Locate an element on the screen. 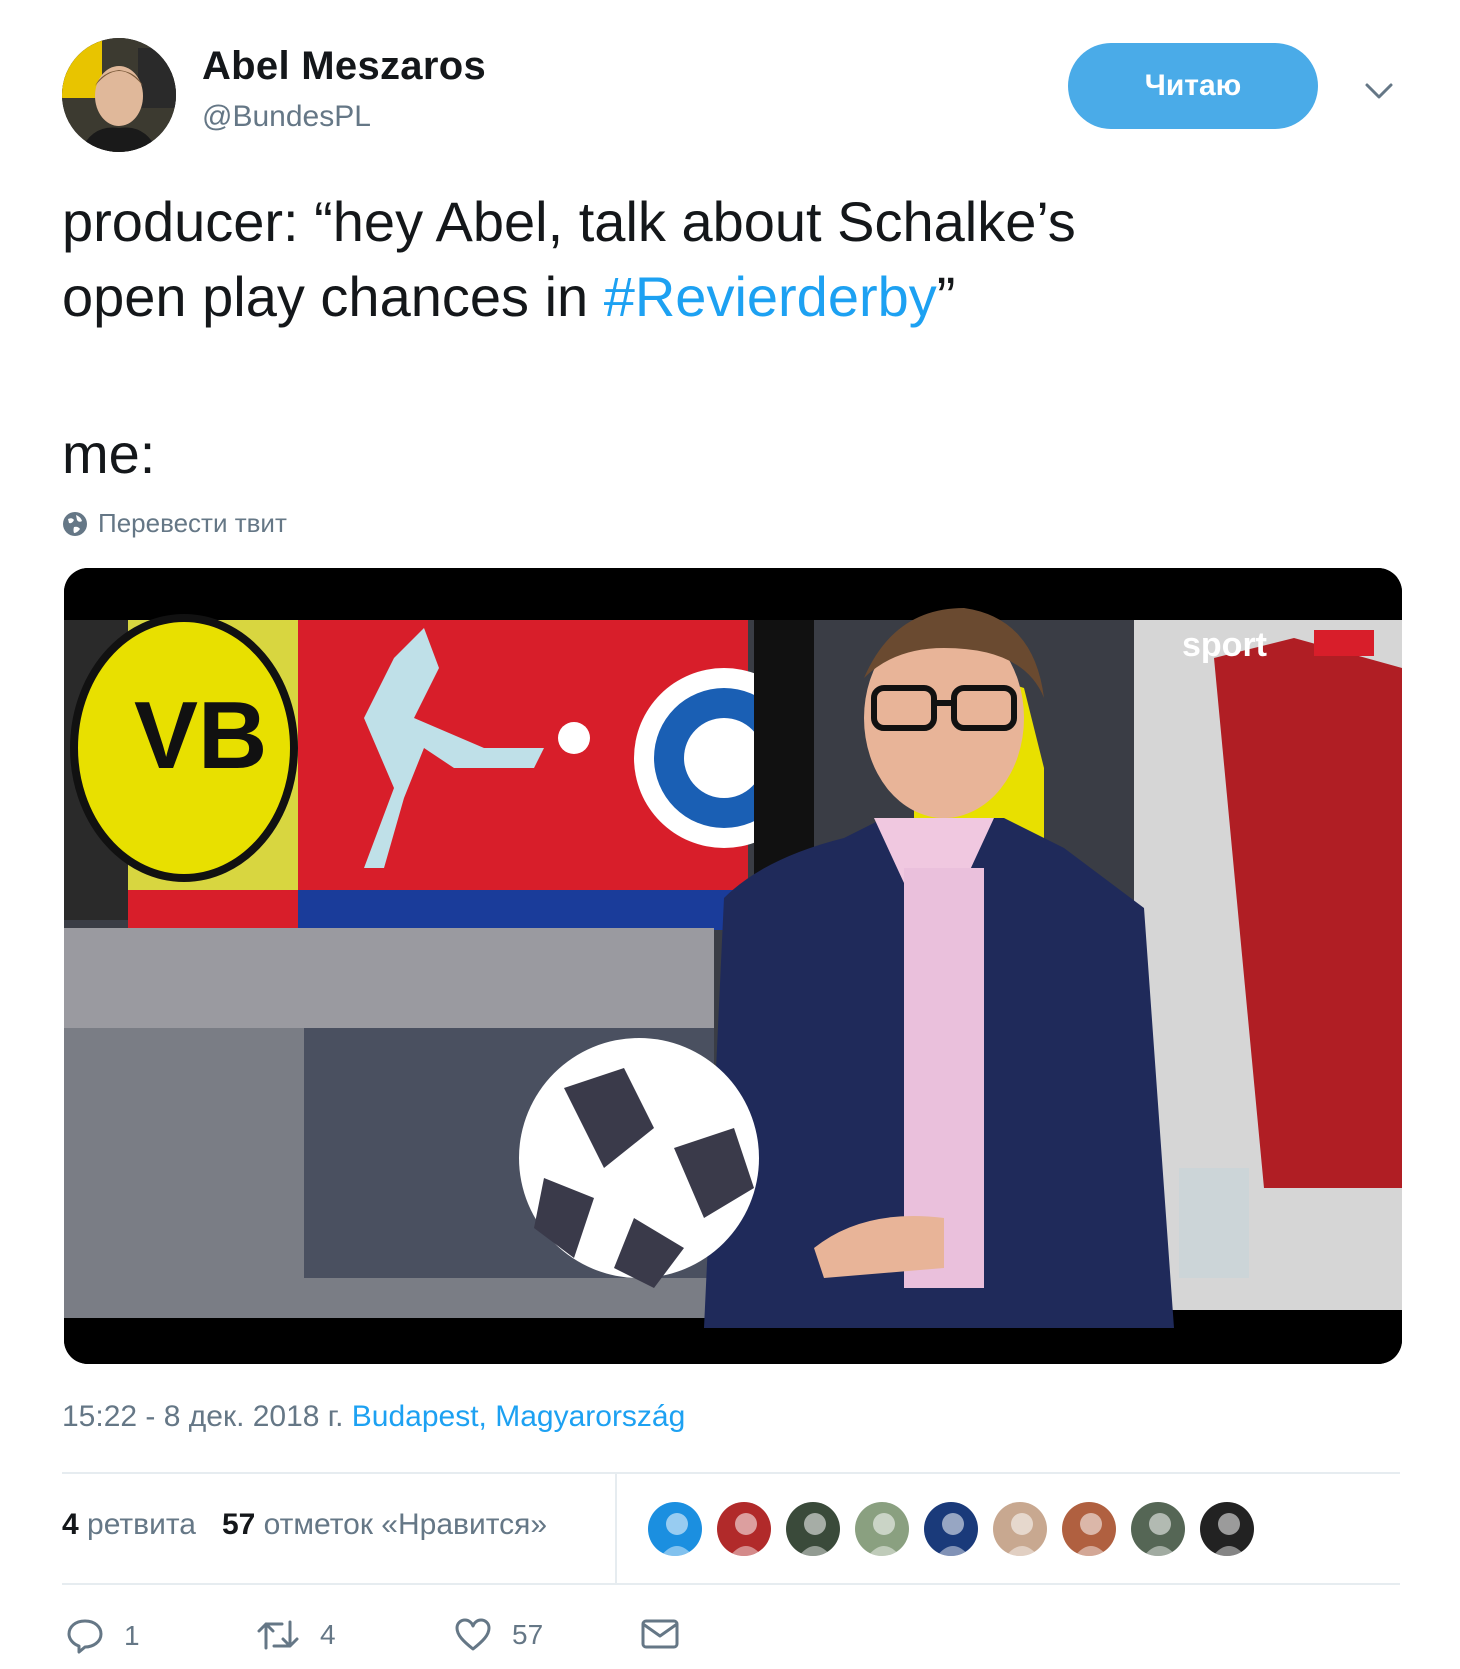  svg-text: sport is located at coordinates (1224, 645).